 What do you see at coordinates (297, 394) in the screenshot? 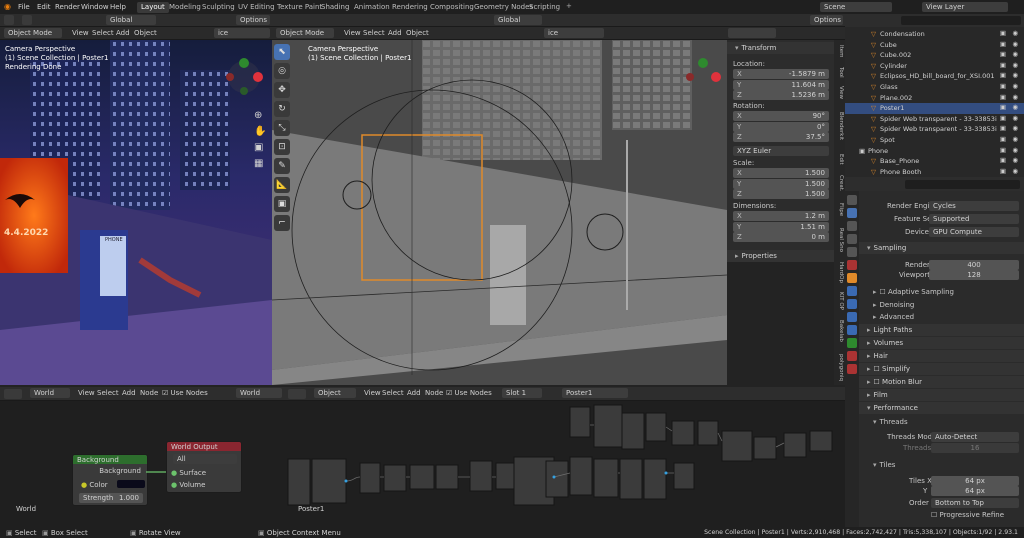
I see `shader-editor-type-icon` at bounding box center [297, 394].